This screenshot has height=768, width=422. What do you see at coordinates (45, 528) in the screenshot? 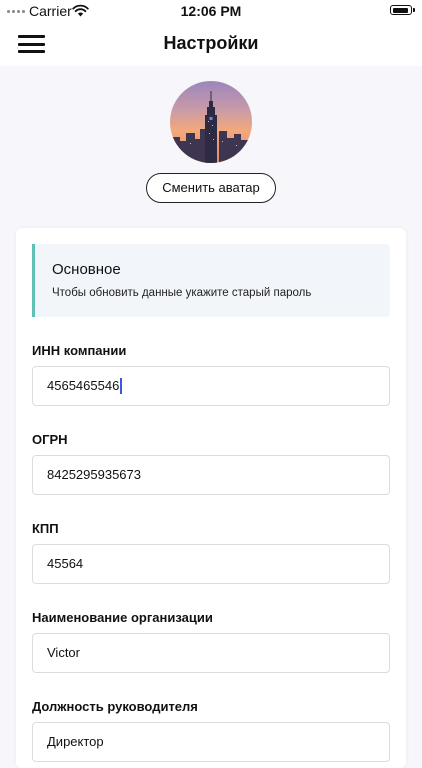
I see `kpp-label: КПП` at bounding box center [45, 528].